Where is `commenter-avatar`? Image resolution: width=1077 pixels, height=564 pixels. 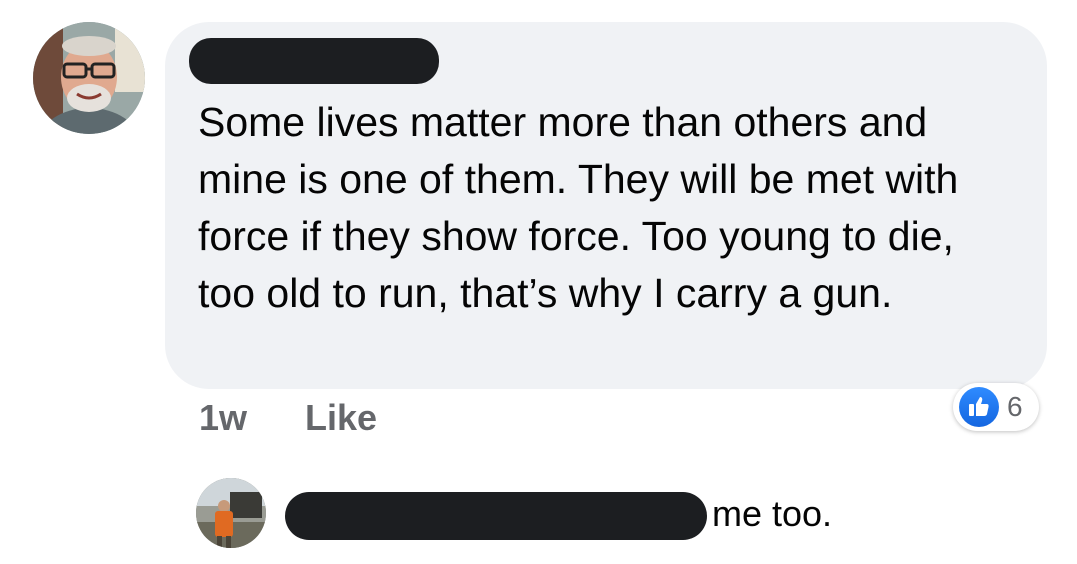
commenter-avatar is located at coordinates (89, 78).